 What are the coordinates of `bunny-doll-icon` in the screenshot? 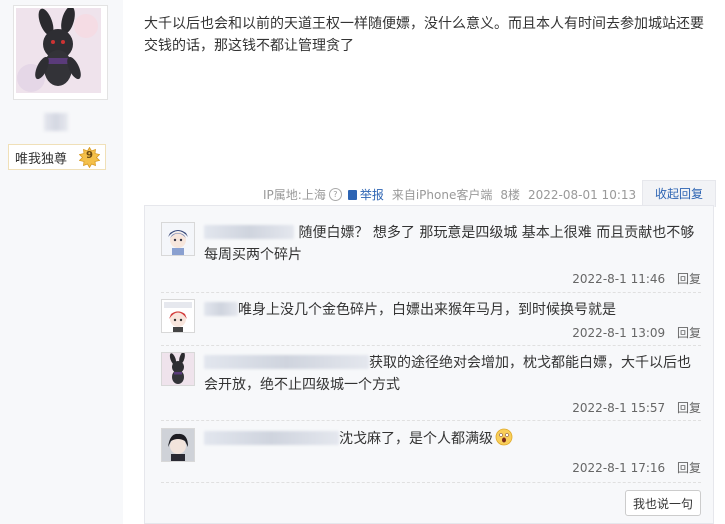 It's located at (58, 50).